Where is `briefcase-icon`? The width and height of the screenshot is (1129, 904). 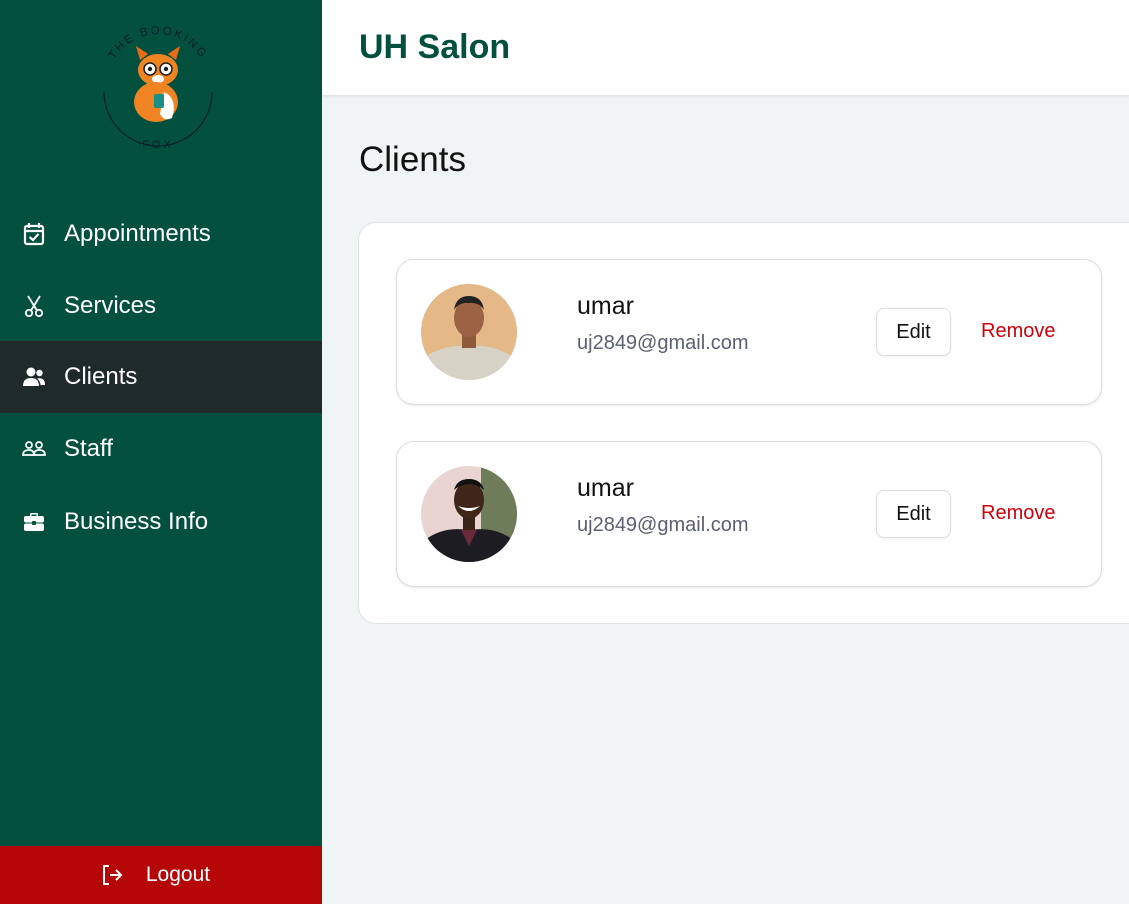 briefcase-icon is located at coordinates (34, 522).